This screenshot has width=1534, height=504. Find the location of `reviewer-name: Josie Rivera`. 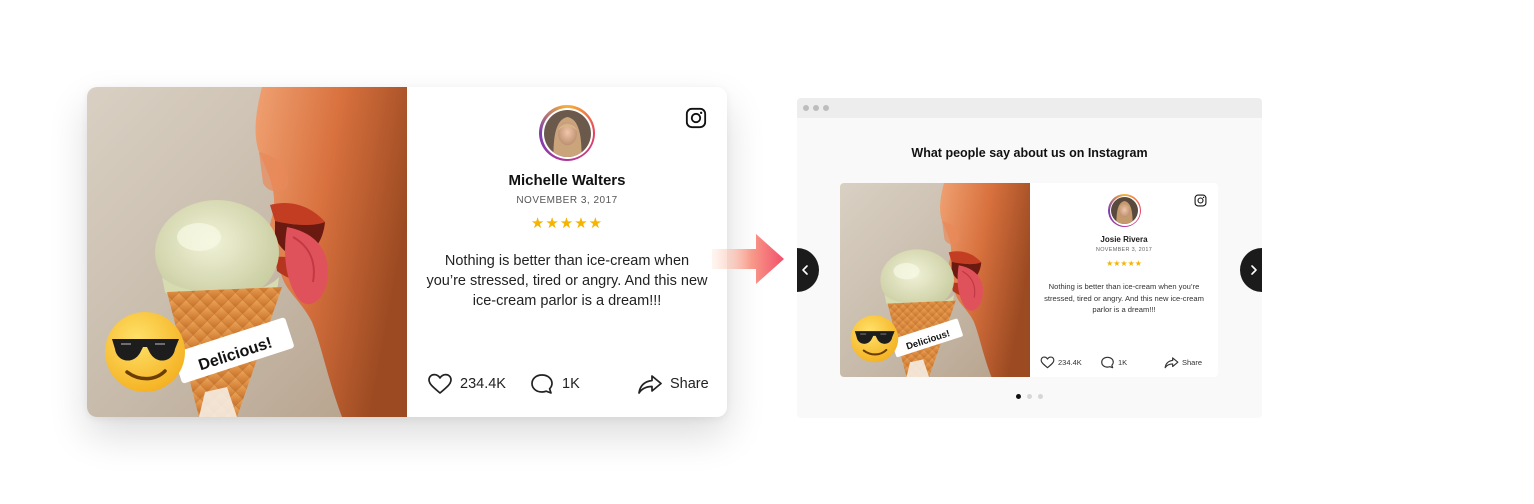

reviewer-name: Josie Rivera is located at coordinates (1124, 239).